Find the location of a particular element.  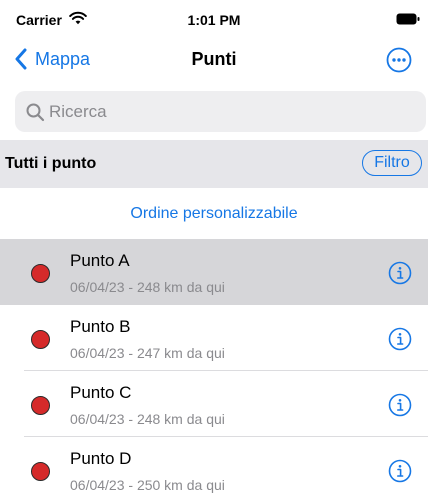

ellipsis-circle-icon is located at coordinates (399, 60).